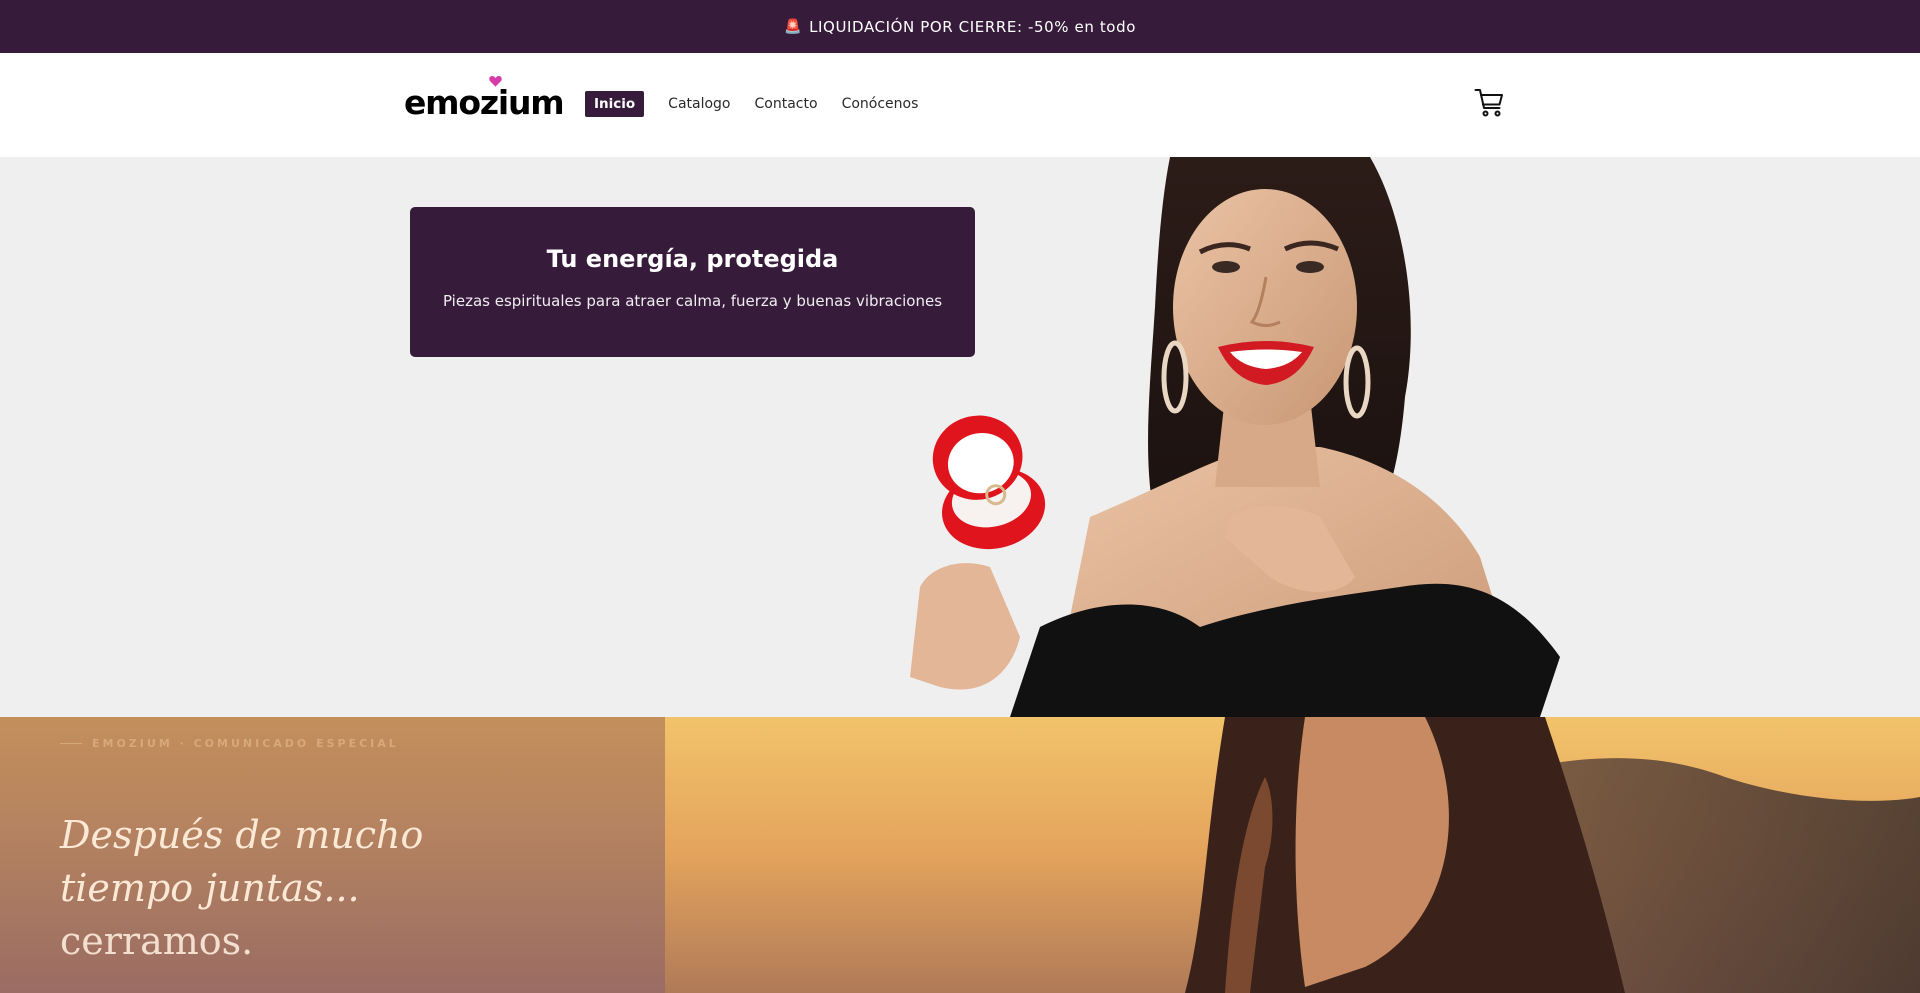  I want to click on closing-heading-line3: cerramos., so click(157, 941).